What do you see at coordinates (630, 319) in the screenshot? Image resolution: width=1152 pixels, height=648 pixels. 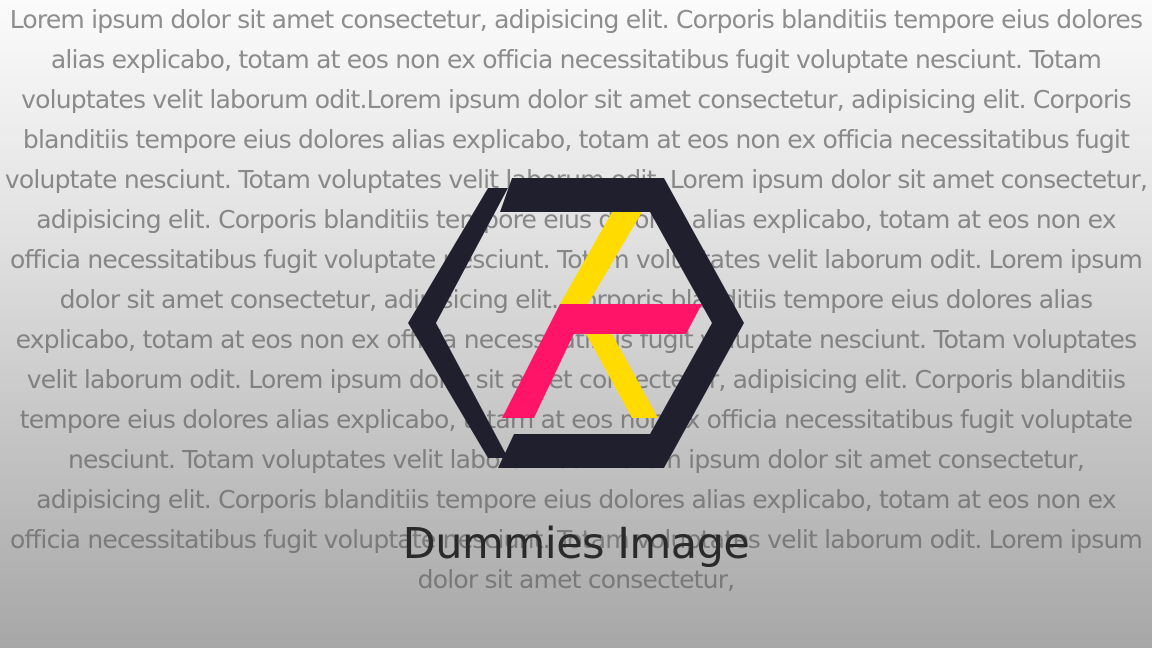 I see `logo-pink-band-horizontal` at bounding box center [630, 319].